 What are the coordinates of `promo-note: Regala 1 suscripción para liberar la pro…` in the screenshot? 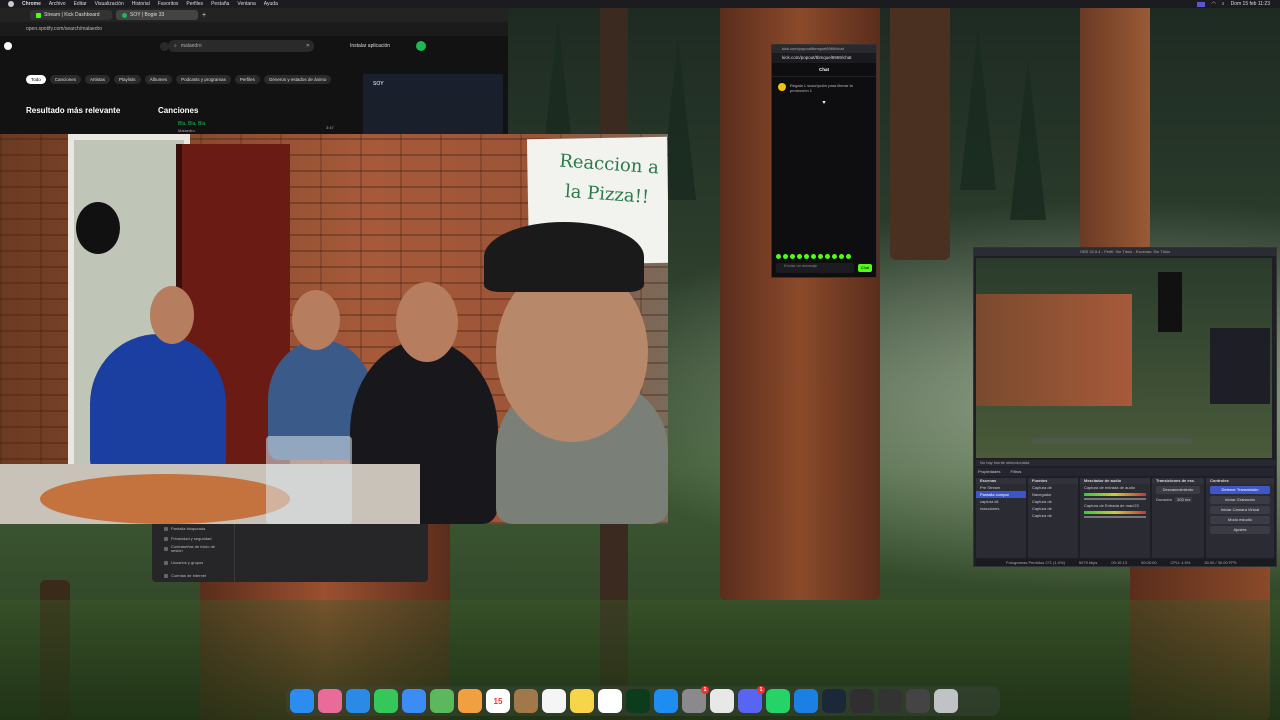 It's located at (824, 88).